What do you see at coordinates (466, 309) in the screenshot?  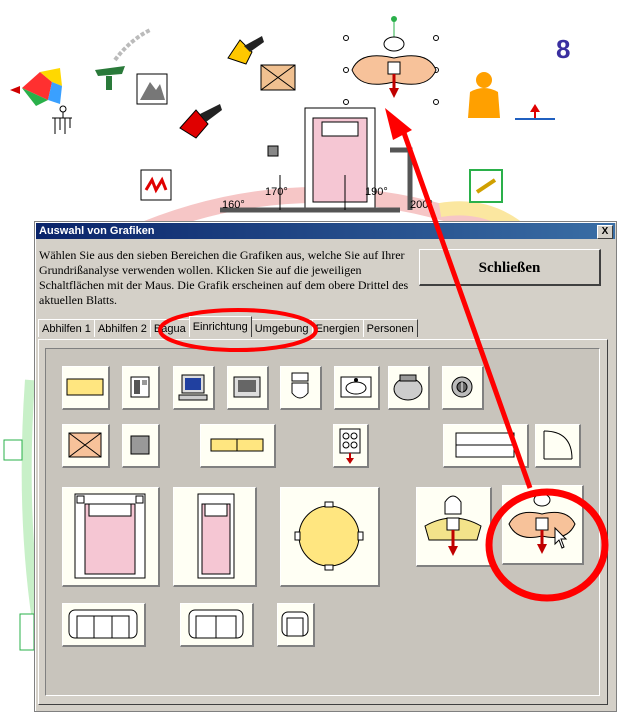 I see `annotation-arrow` at bounding box center [466, 309].